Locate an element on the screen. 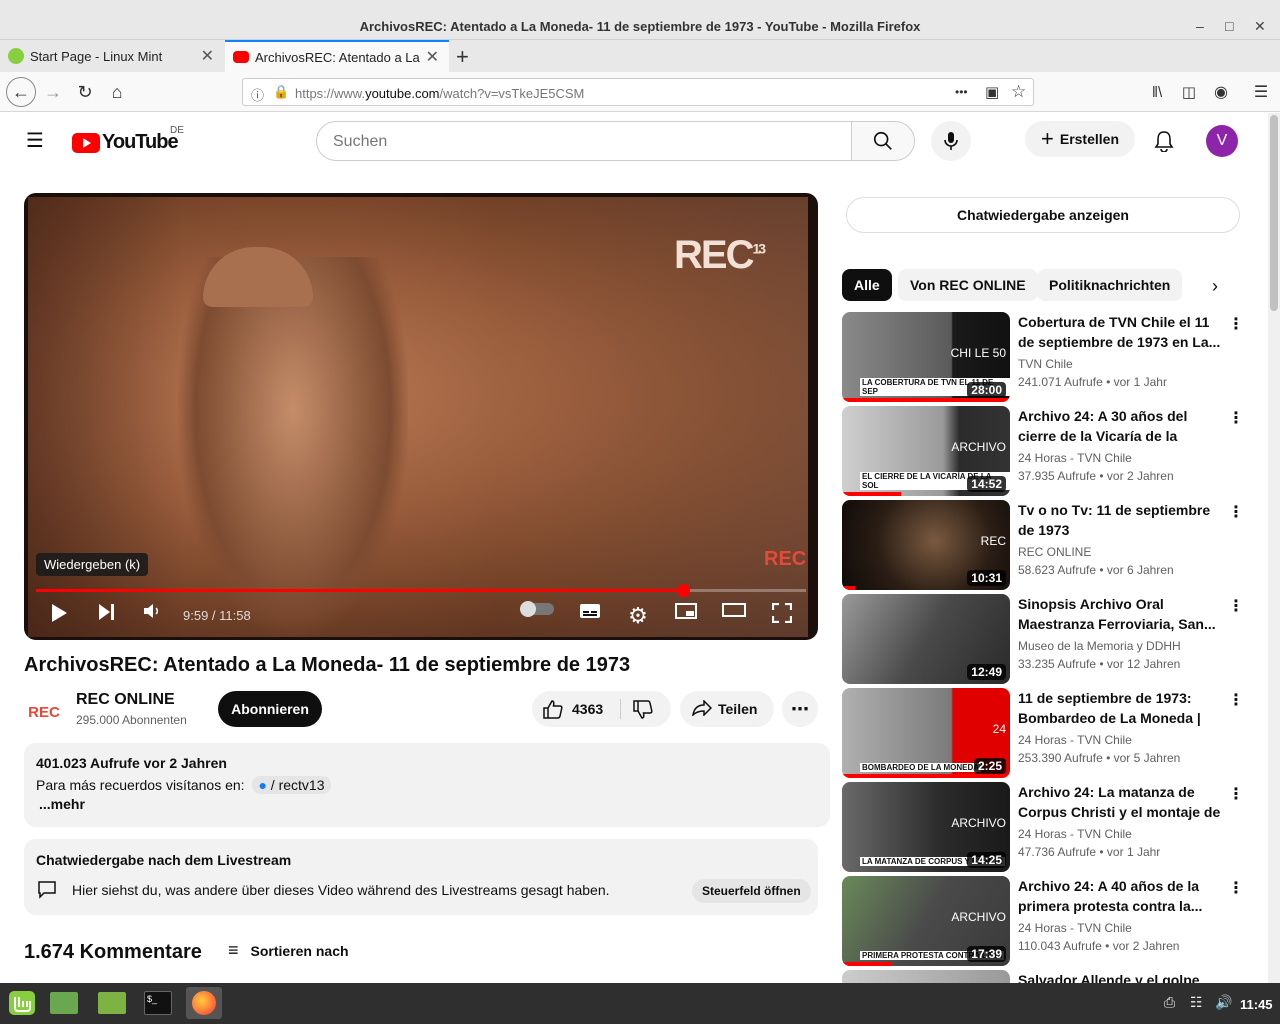 This screenshot has height=1024, width=1280. recommended-channel: REC ONLINE is located at coordinates (1054, 552).